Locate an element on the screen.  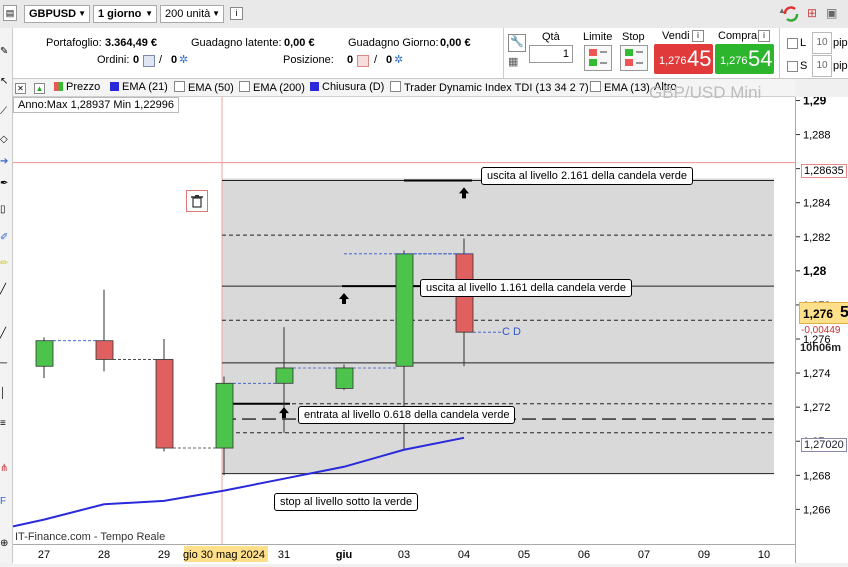
indicator-tdi: Trader Dynamic Index TDI (13 34 2 7) is located at coordinates (489, 87).